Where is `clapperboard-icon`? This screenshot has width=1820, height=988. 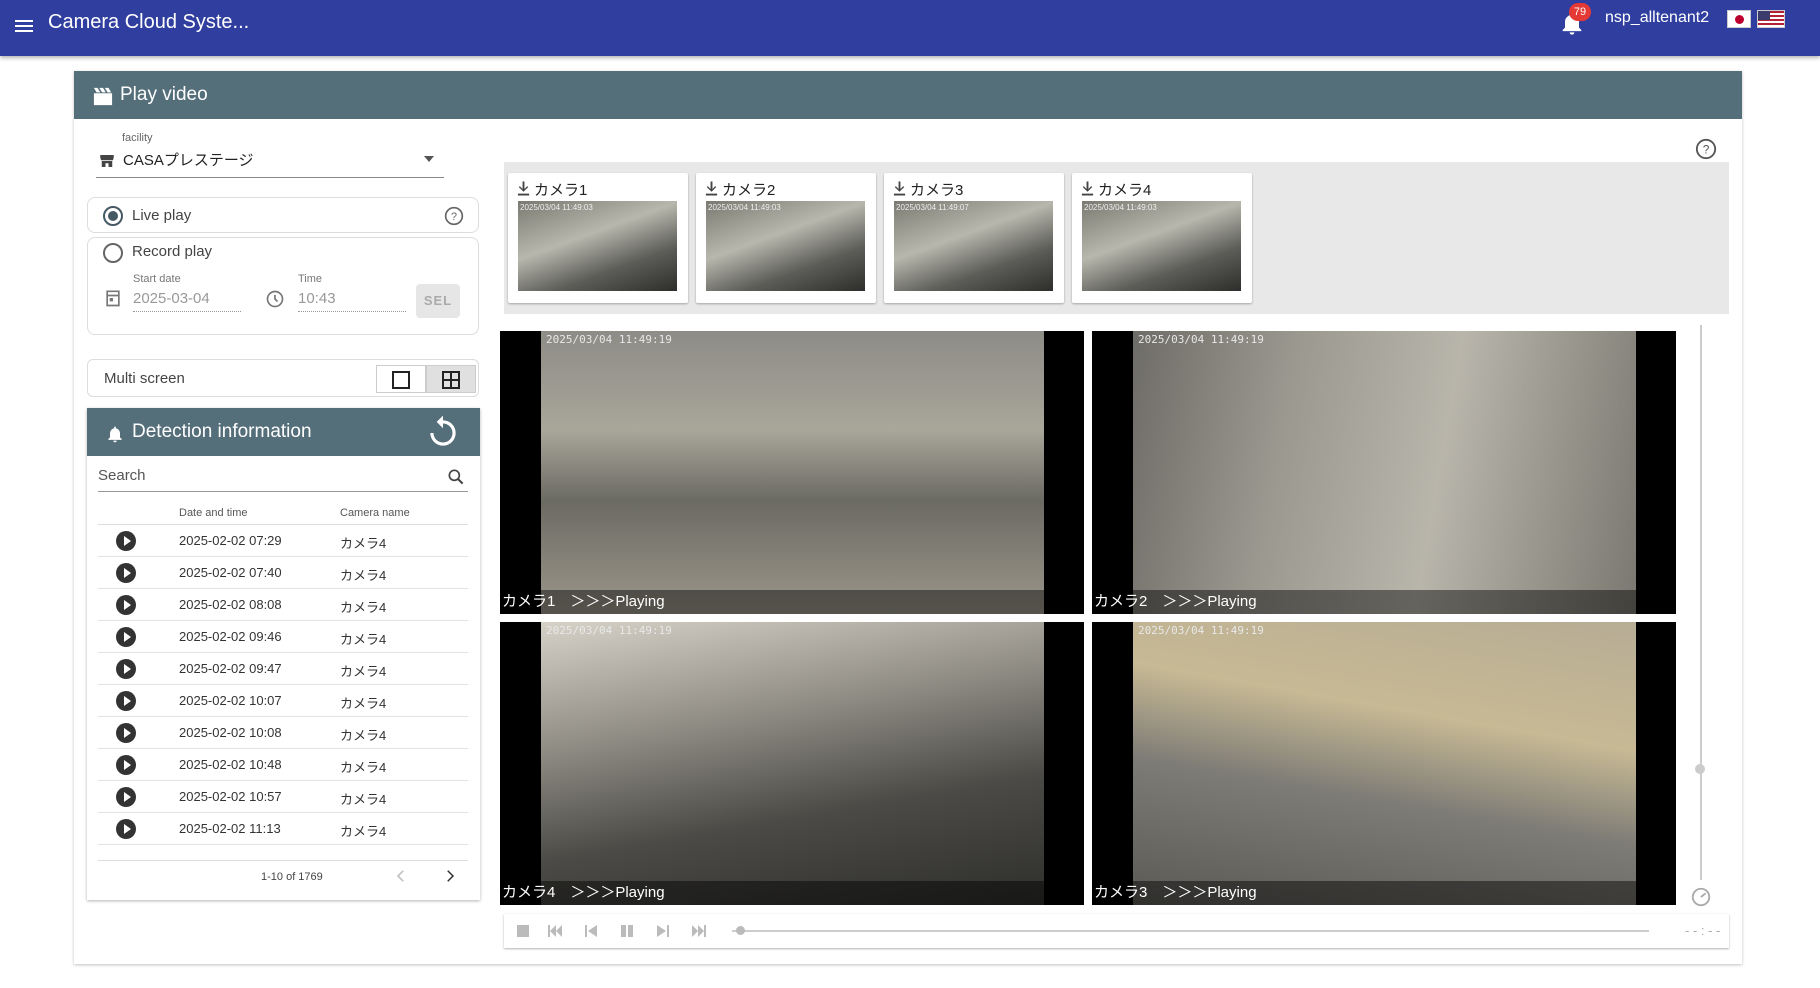 clapperboard-icon is located at coordinates (103, 96).